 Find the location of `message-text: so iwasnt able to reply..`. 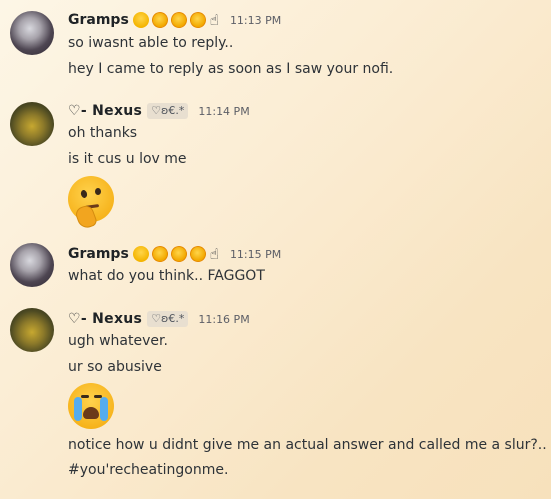

message-text: so iwasnt able to reply.. is located at coordinates (151, 43).